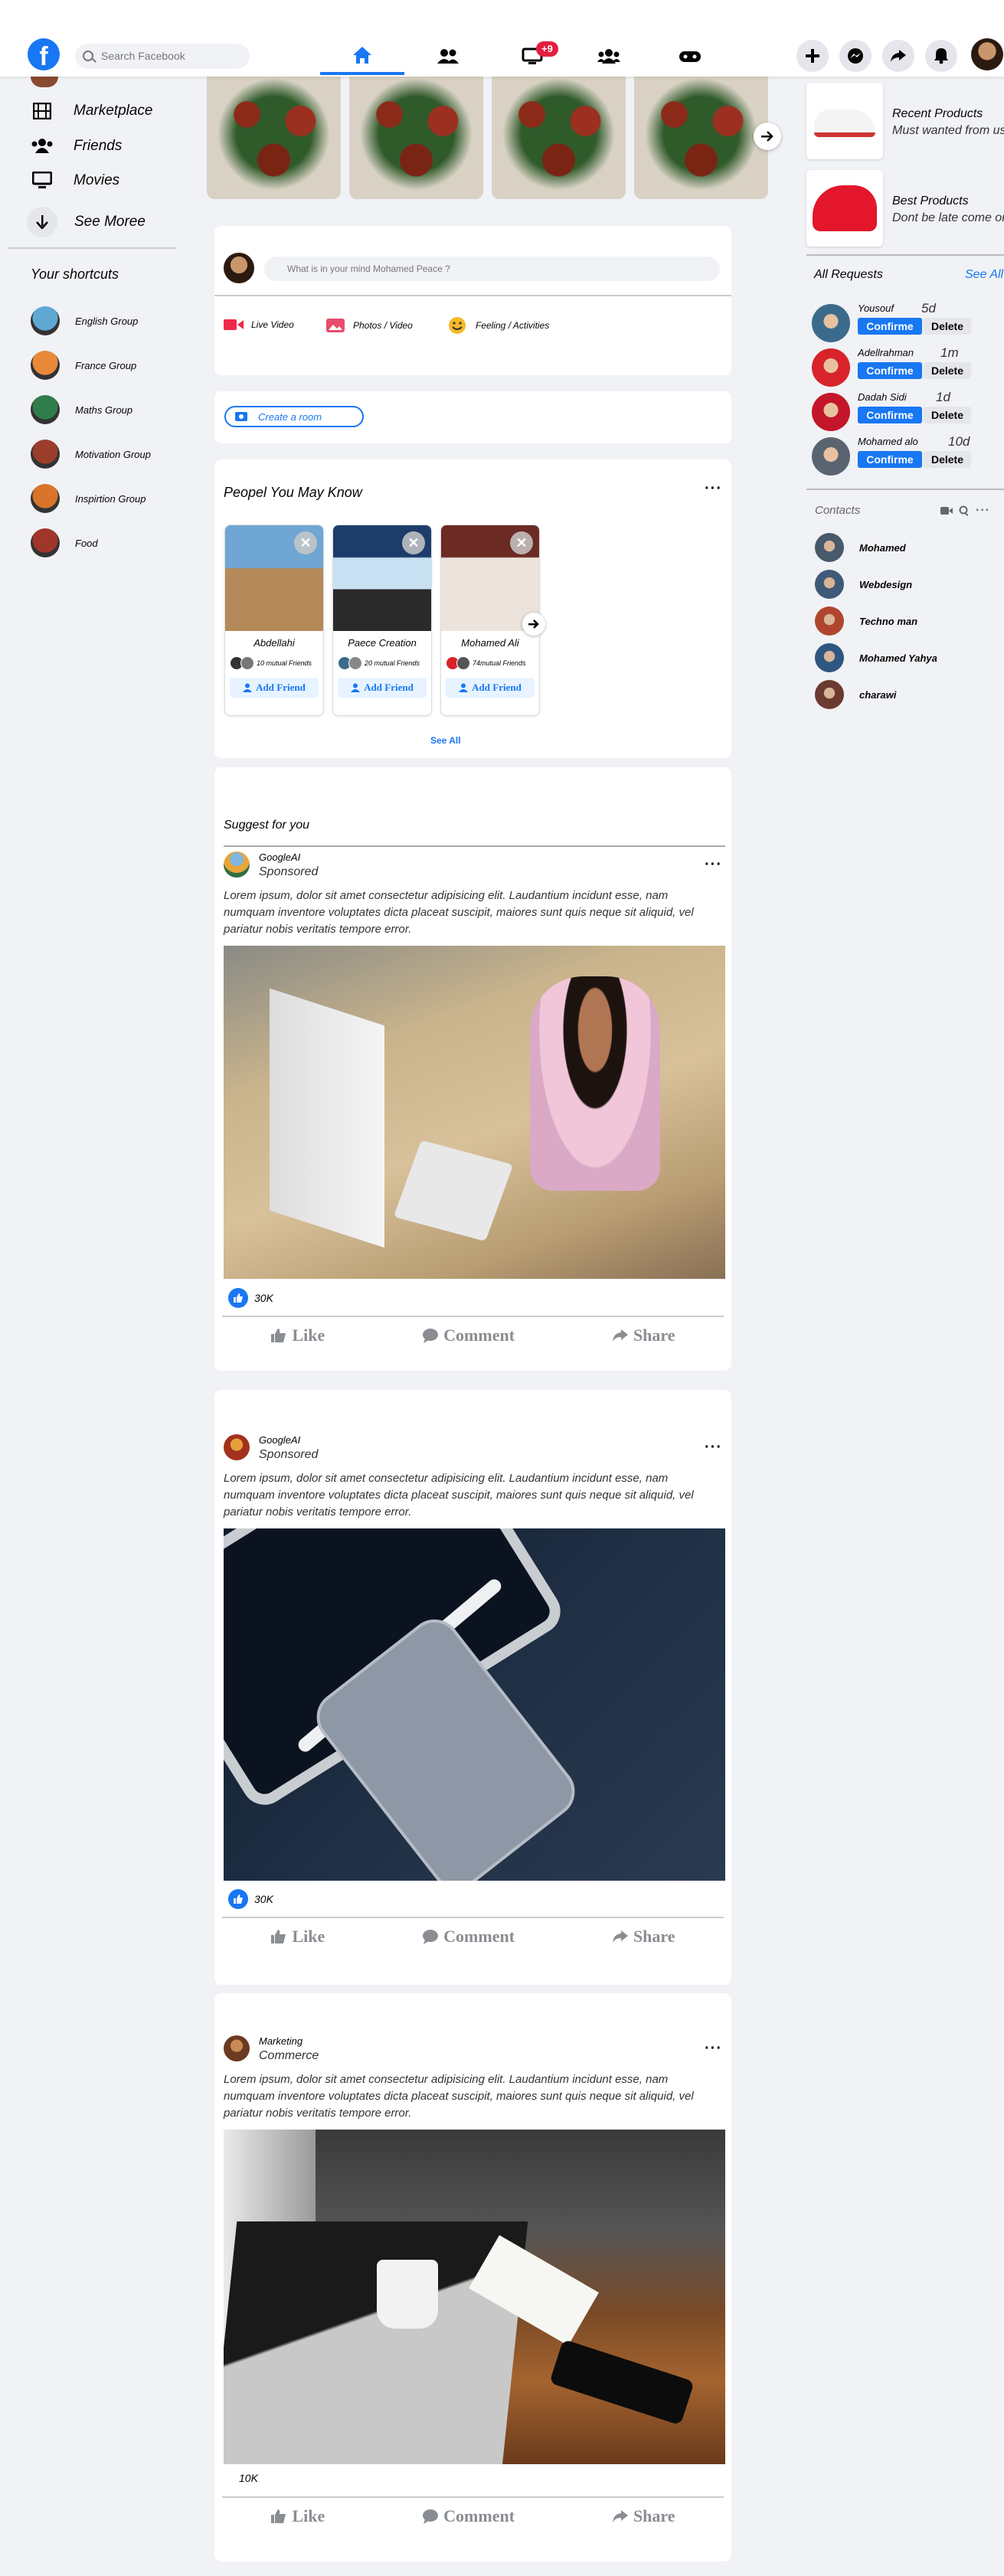 The height and width of the screenshot is (2576, 1004). Describe the element at coordinates (876, 657) in the screenshot. I see `contact-item: Mohamed Yahya` at that location.